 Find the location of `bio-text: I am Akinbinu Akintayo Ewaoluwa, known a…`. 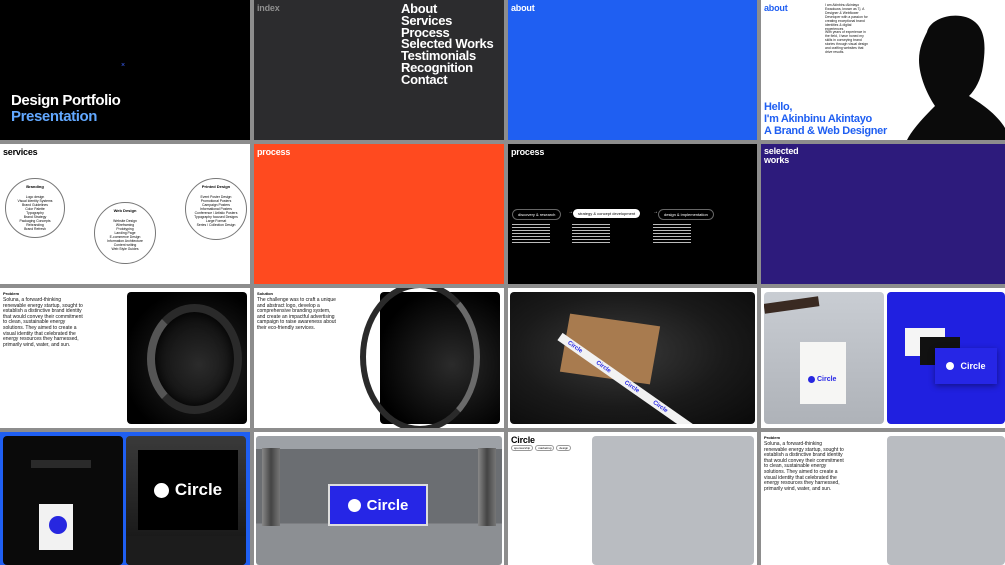

bio-text: I am Akinbinu Akintayo Ewaoluwa, known a… is located at coordinates (846, 17).